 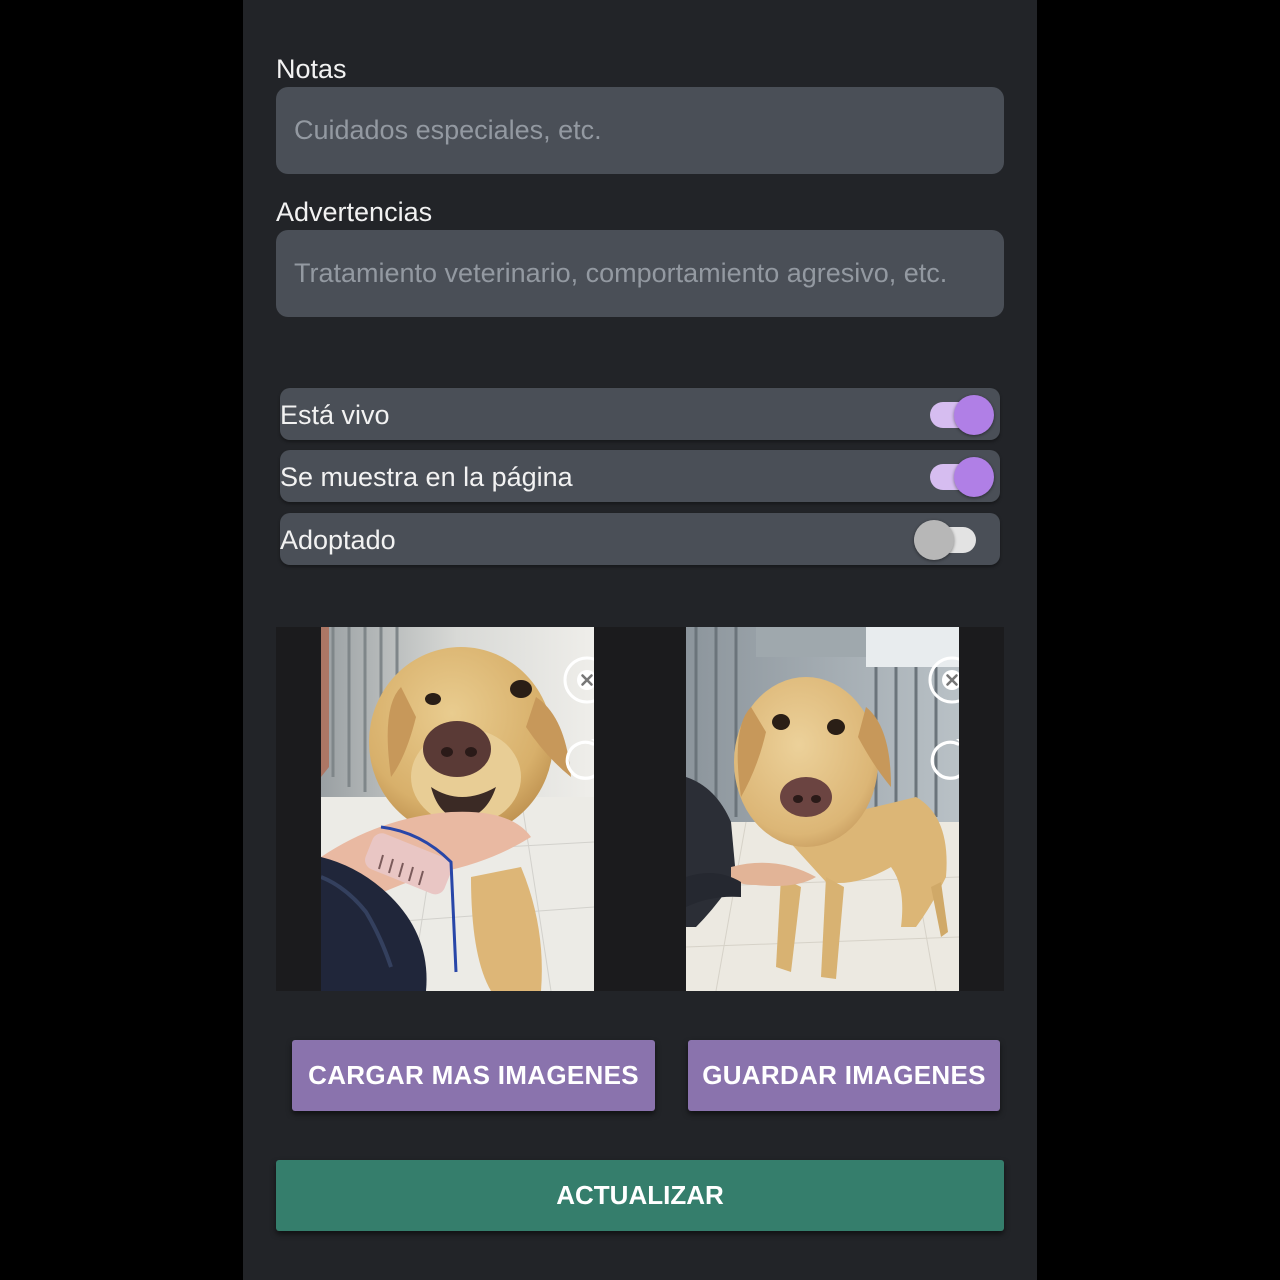 What do you see at coordinates (640, 539) in the screenshot?
I see `toggle-row-adopted: Adoptado` at bounding box center [640, 539].